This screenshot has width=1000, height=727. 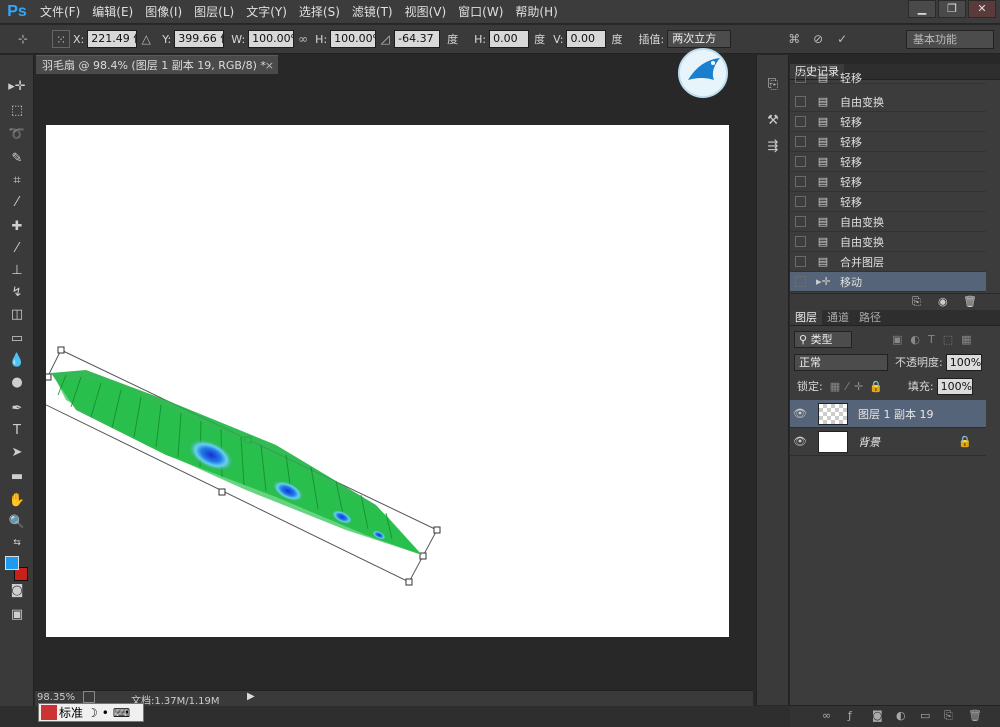 What do you see at coordinates (17, 501) in the screenshot?
I see `hand-tool-icon: ✋` at bounding box center [17, 501].